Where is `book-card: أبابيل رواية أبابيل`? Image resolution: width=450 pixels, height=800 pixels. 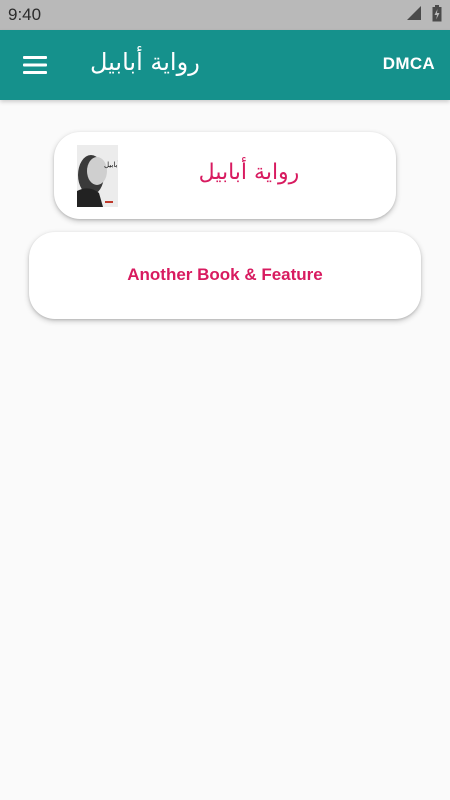
book-card: أبابيل رواية أبابيل is located at coordinates (225, 175).